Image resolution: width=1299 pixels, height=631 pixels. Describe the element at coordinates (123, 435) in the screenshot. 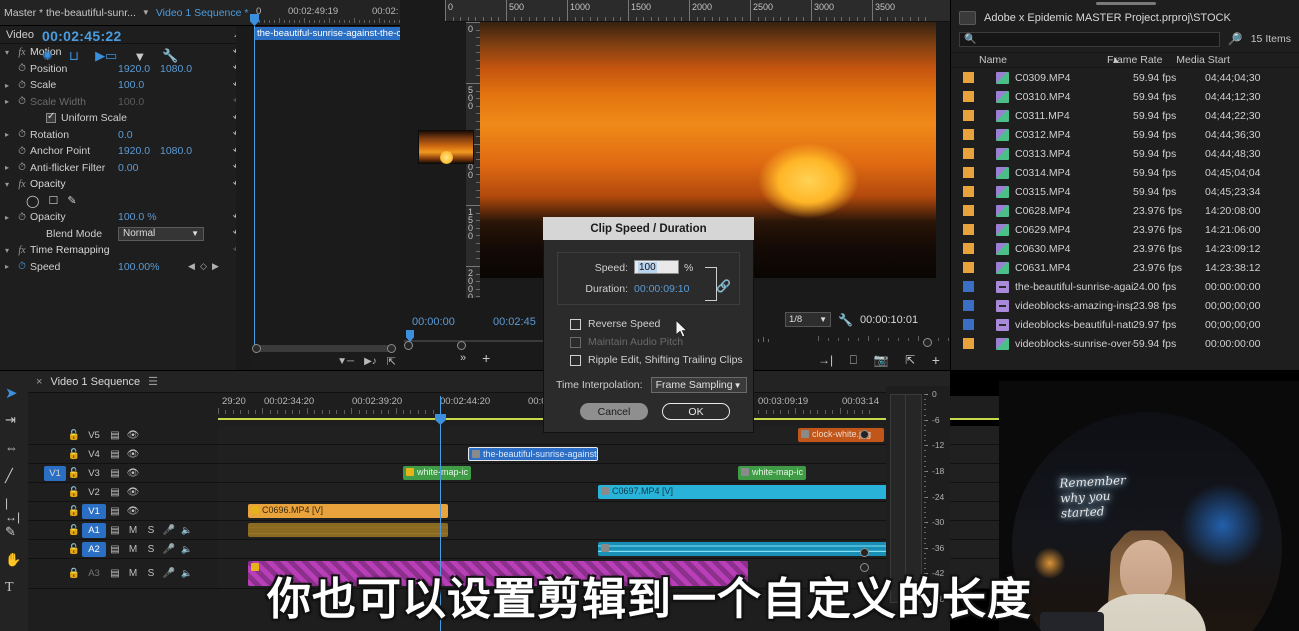

I see `track-header-V5: 🔓 V5 ▤ 👁` at that location.